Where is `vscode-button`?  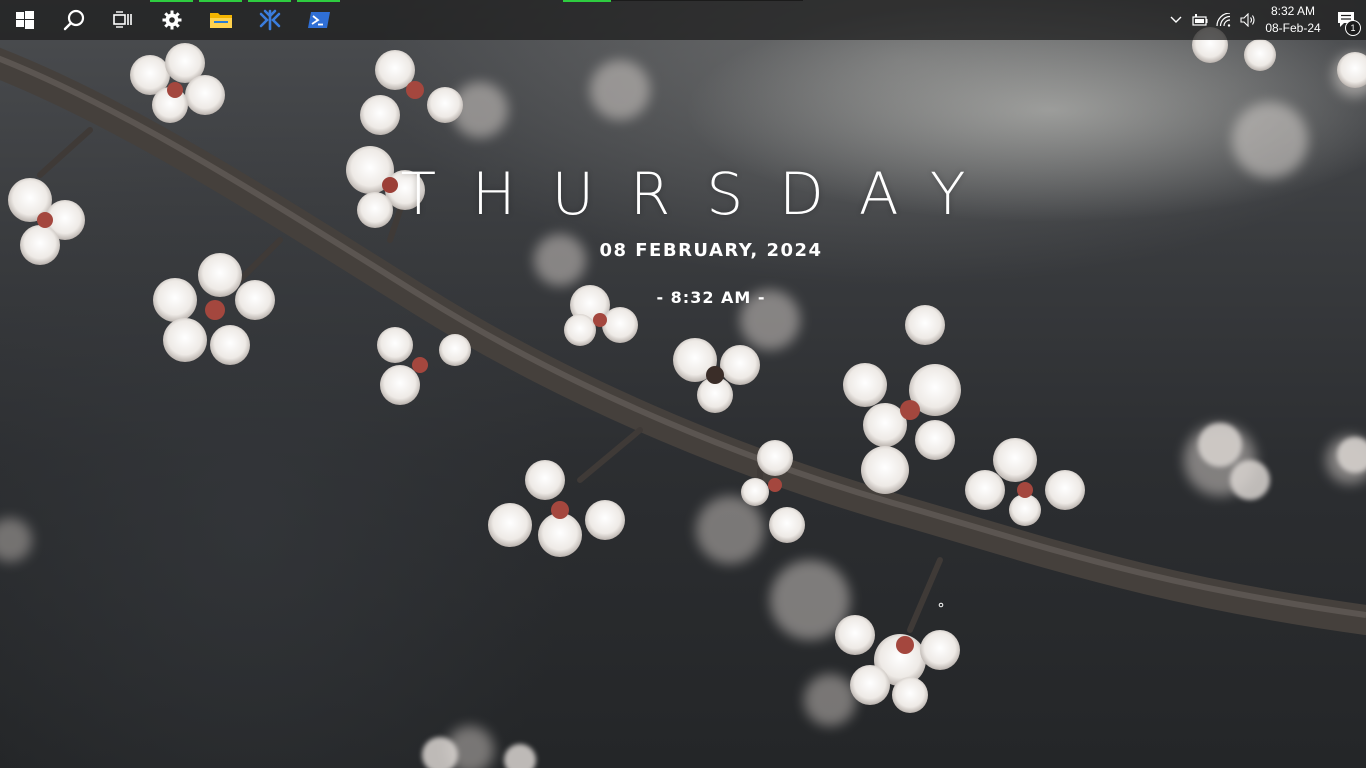
vscode-button is located at coordinates (269, 20).